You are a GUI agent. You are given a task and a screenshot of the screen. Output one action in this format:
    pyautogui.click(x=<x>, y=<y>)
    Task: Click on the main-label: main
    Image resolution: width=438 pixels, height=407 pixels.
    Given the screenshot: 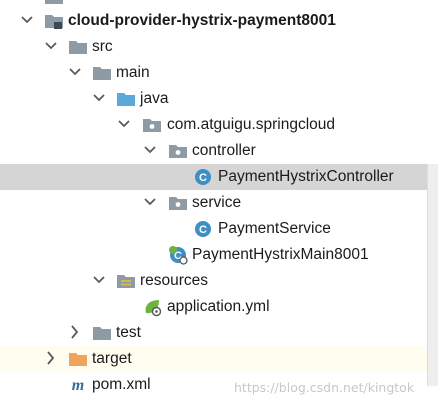 What is the action you would take?
    pyautogui.click(x=133, y=72)
    